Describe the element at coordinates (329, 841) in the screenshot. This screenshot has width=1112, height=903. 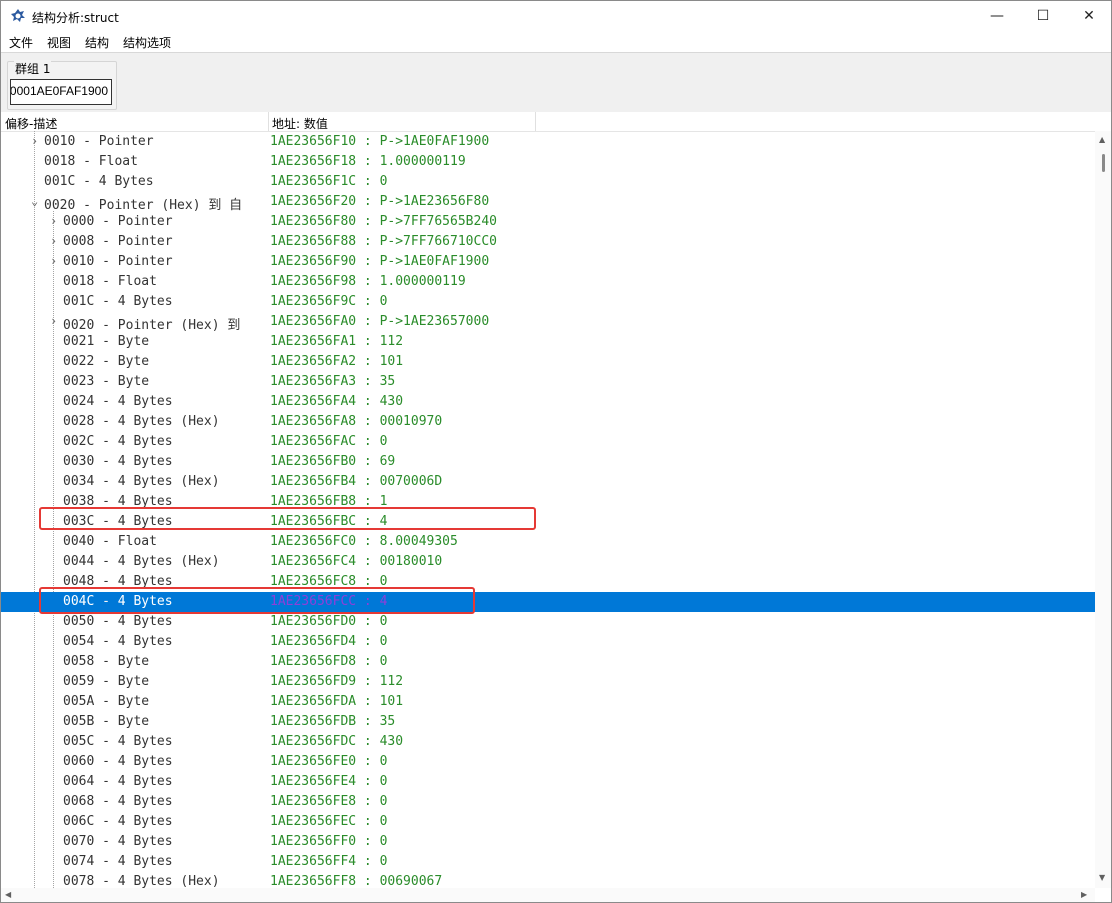
I see `row-address-value: 1AE23656FF0 : 0` at that location.